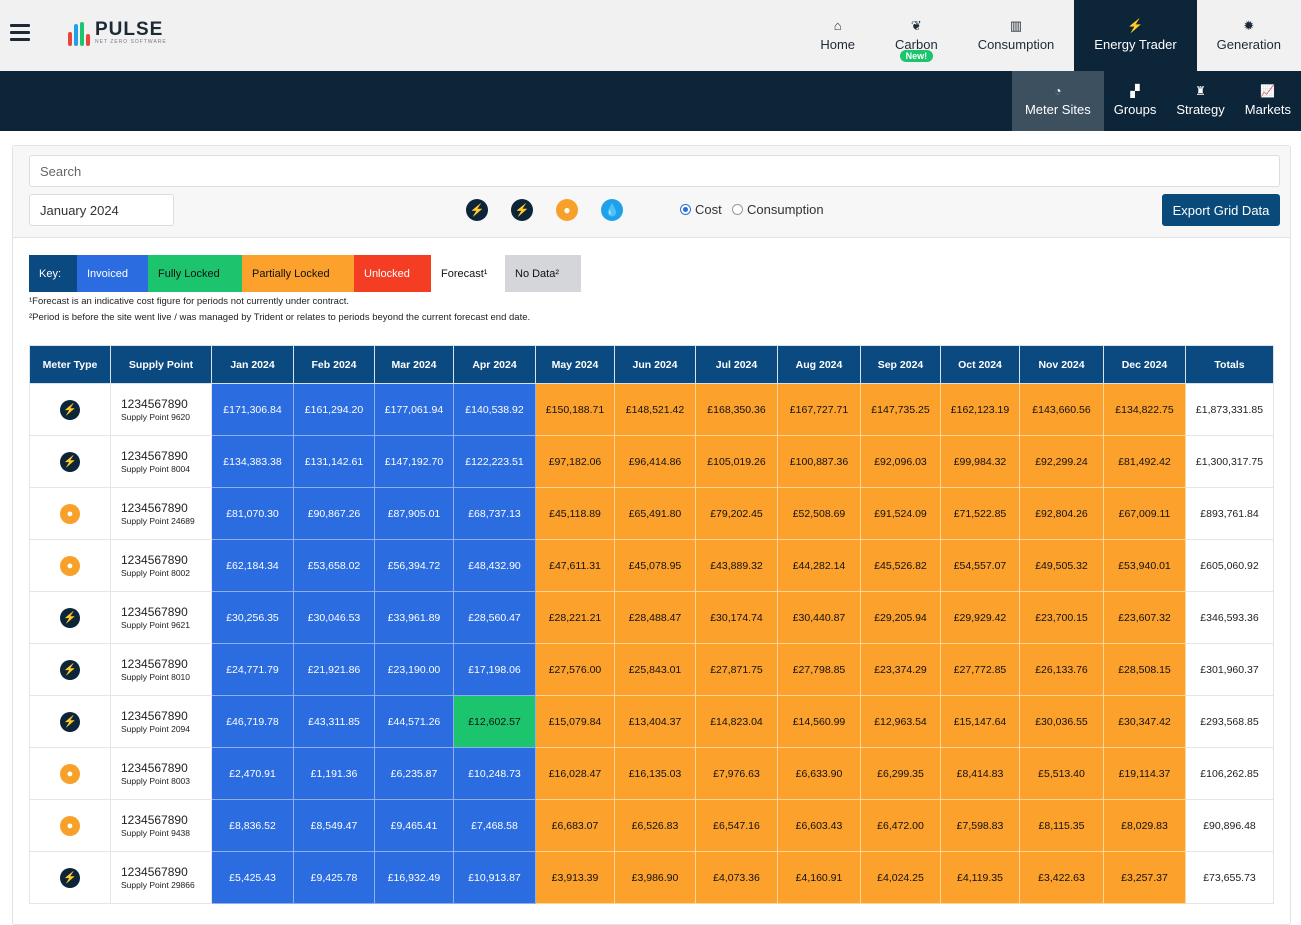 This screenshot has width=1301, height=925. I want to click on month-cost-cell: £44,571.26, so click(414, 721).